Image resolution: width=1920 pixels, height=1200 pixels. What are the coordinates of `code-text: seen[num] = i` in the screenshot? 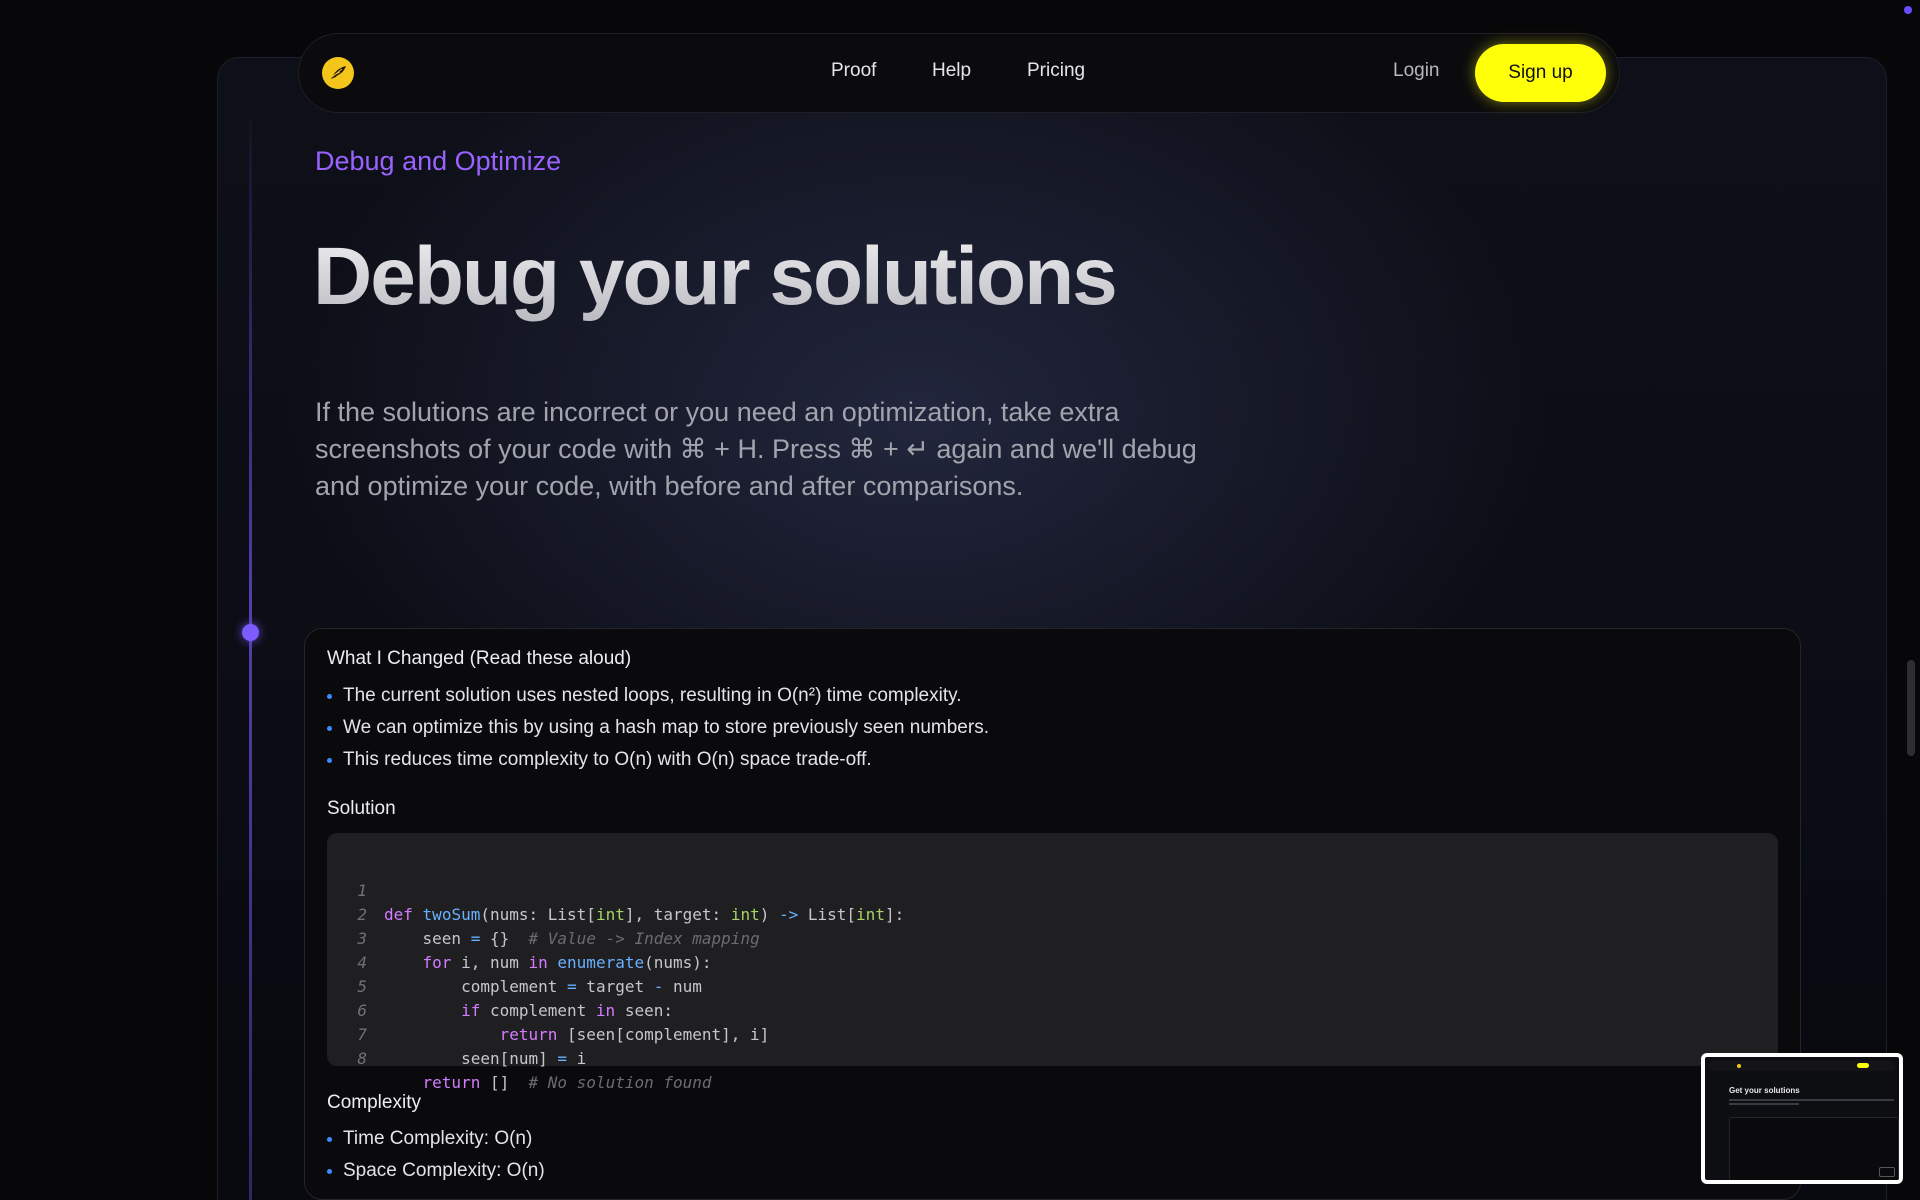 It's located at (485, 1058).